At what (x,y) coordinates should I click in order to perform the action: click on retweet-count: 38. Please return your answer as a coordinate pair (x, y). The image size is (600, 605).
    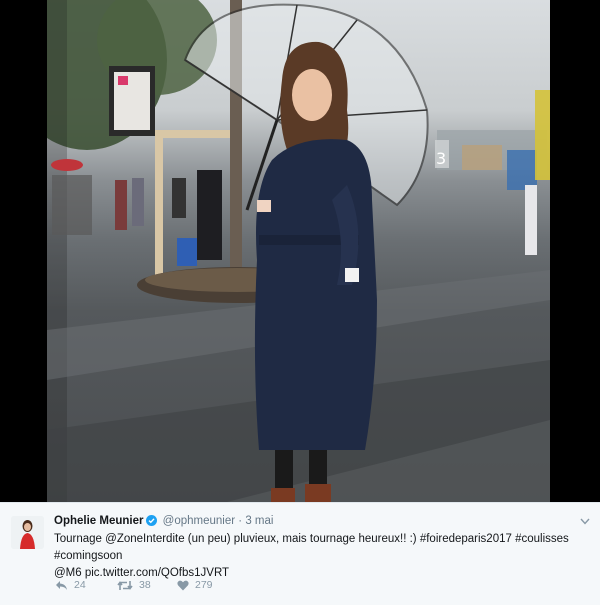
    Looking at the image, I should click on (145, 585).